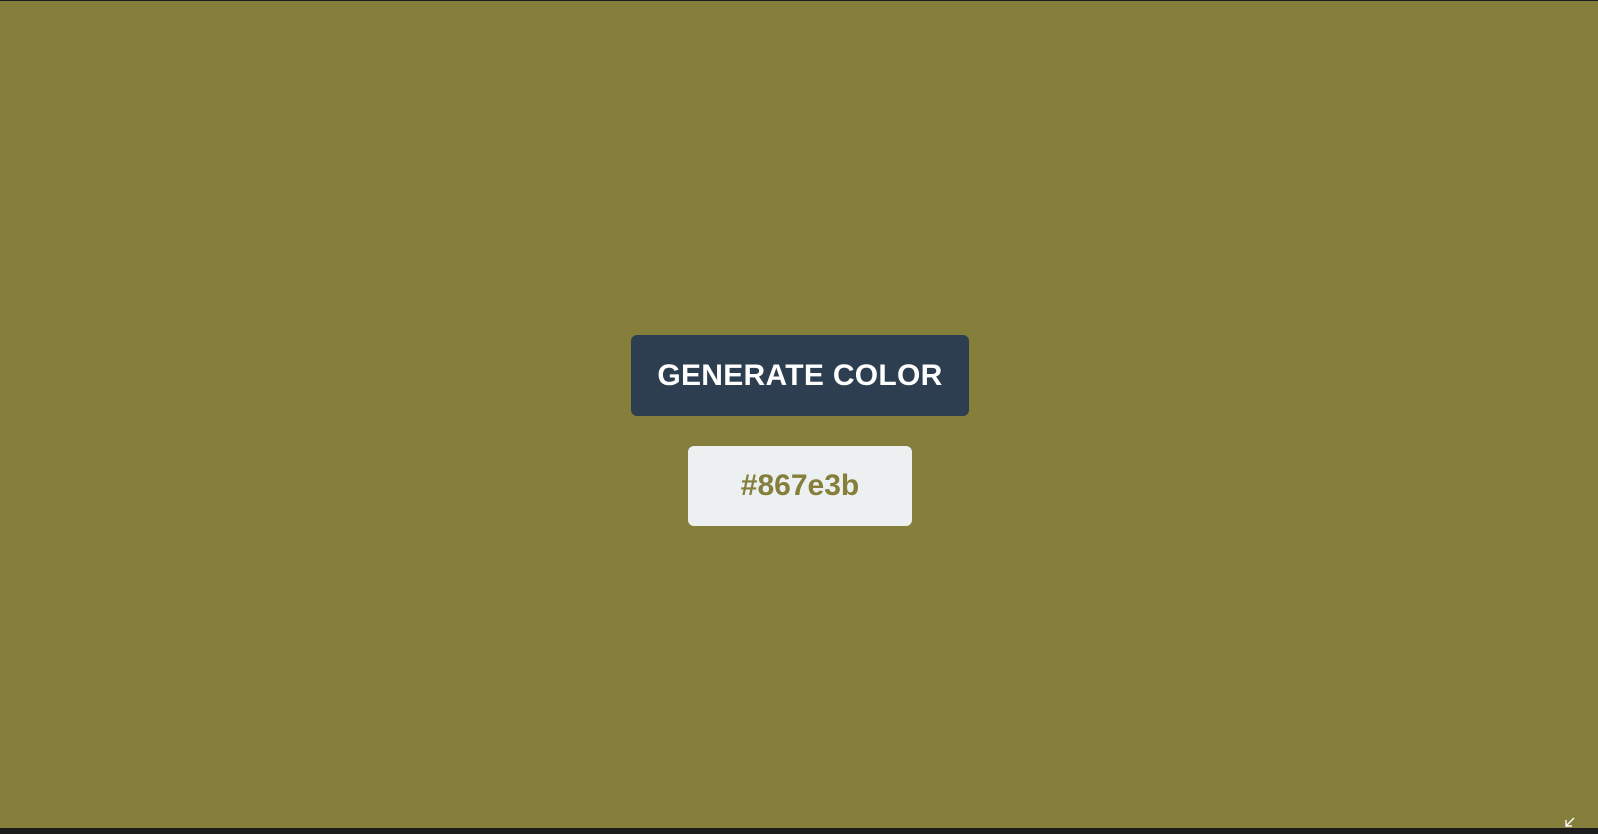 The width and height of the screenshot is (1598, 834). What do you see at coordinates (800, 486) in the screenshot?
I see `color-code-display: #867e3b` at bounding box center [800, 486].